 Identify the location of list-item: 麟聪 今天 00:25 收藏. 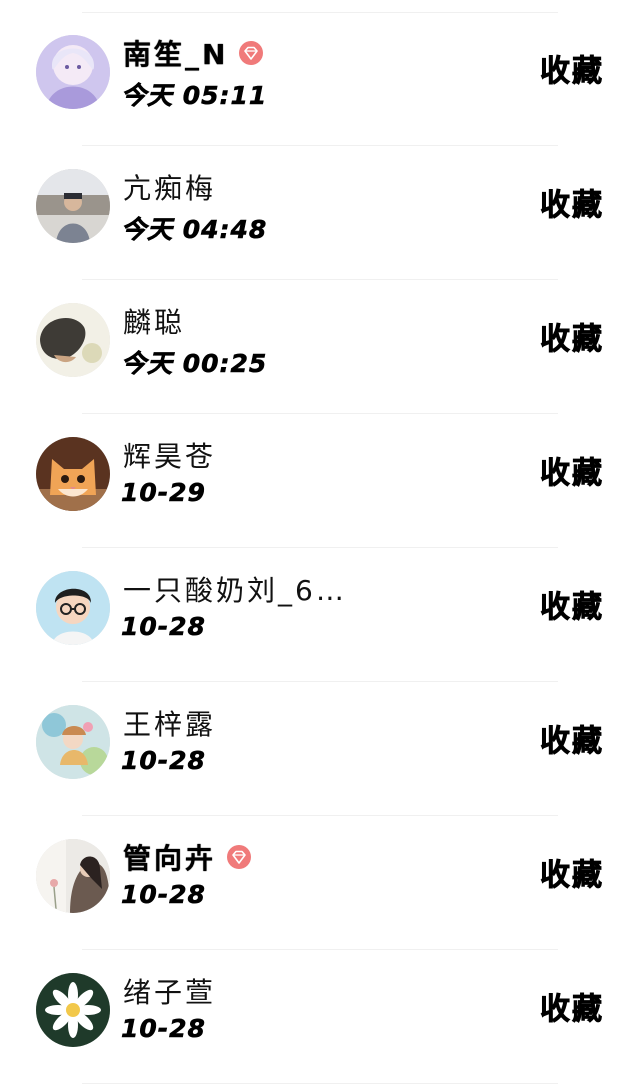
(320, 347).